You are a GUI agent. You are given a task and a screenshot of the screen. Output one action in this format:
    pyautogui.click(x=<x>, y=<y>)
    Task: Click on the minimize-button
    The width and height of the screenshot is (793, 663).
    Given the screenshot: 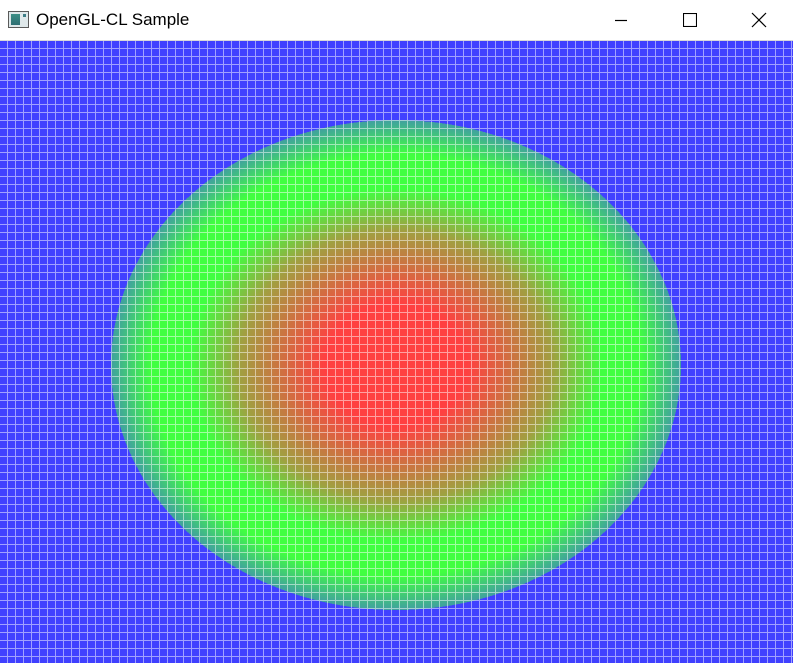 What is the action you would take?
    pyautogui.click(x=621, y=20)
    